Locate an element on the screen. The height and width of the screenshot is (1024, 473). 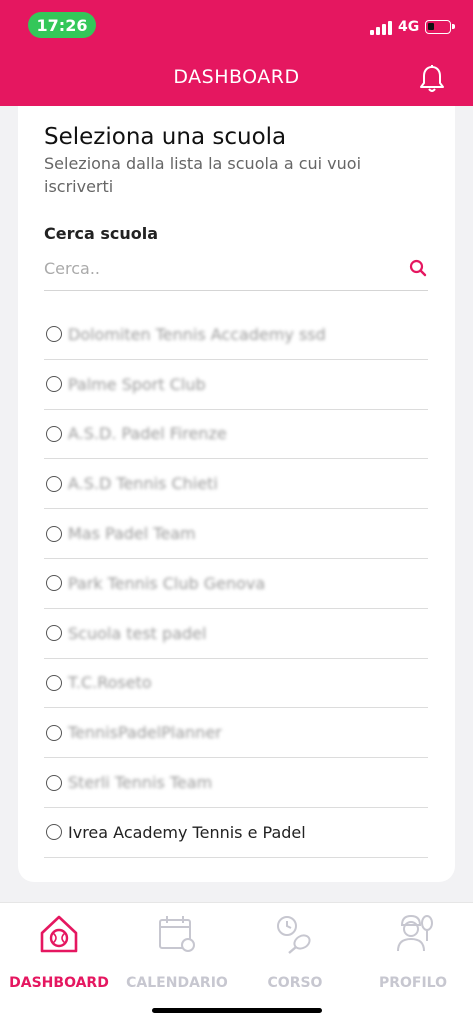
school-option: Dolomiten Tennis Accademy ssd is located at coordinates (236, 335).